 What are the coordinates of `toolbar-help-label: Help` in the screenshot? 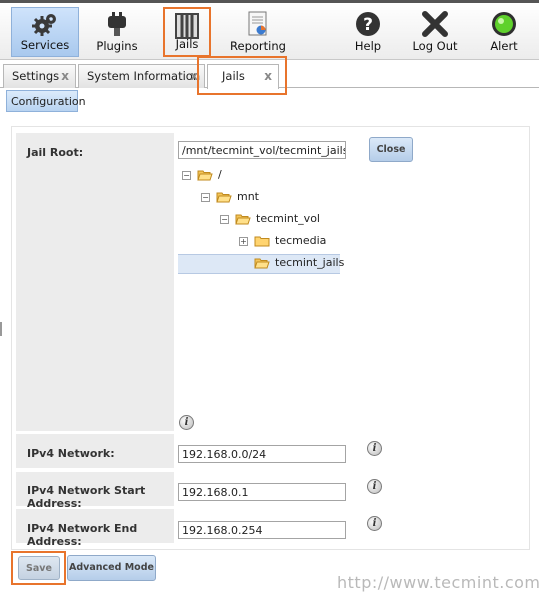 It's located at (368, 46).